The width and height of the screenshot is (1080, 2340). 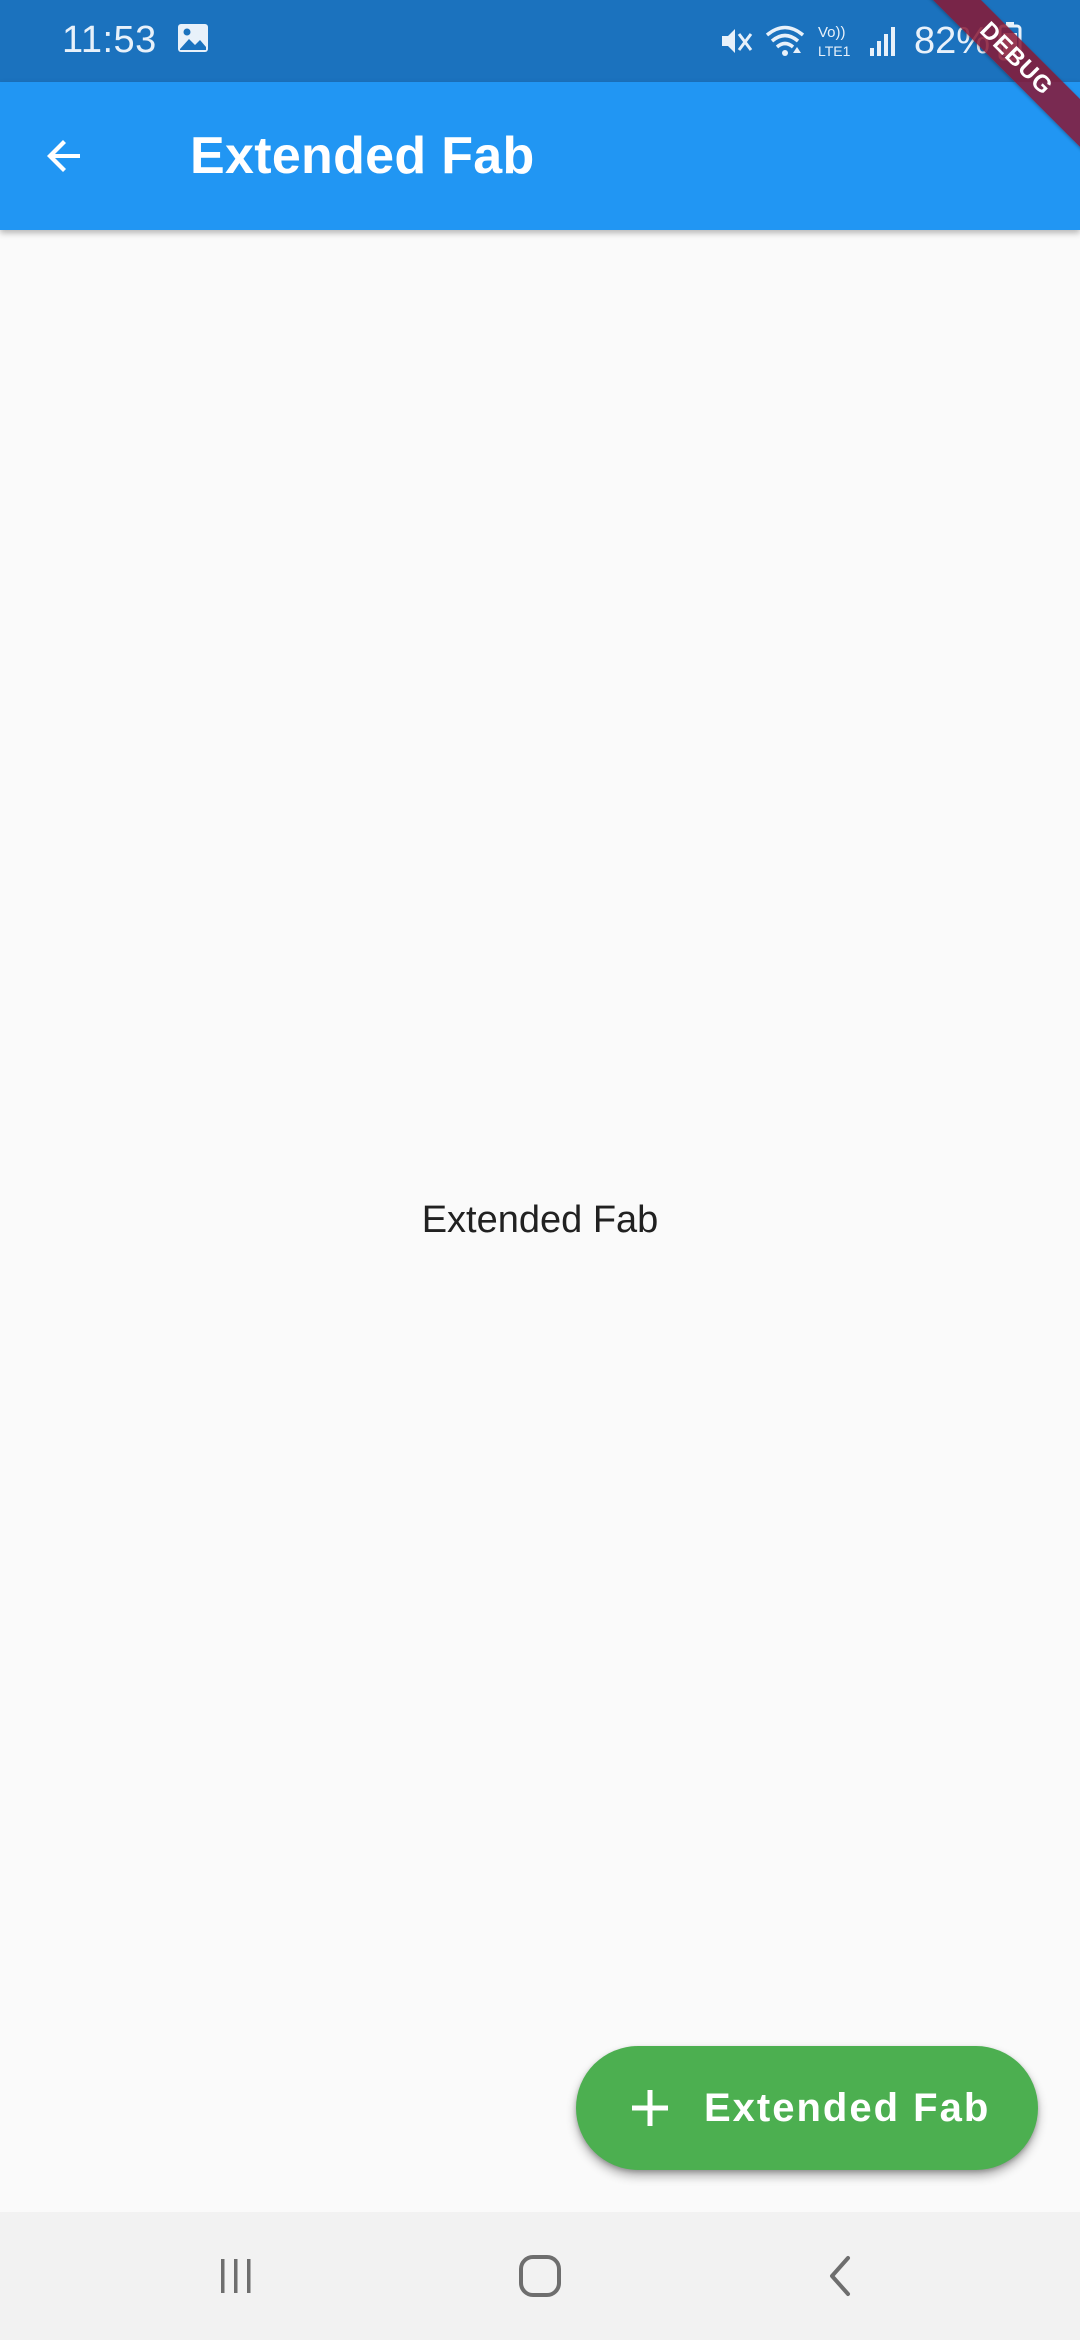 I want to click on signal-icon, so click(x=882, y=41).